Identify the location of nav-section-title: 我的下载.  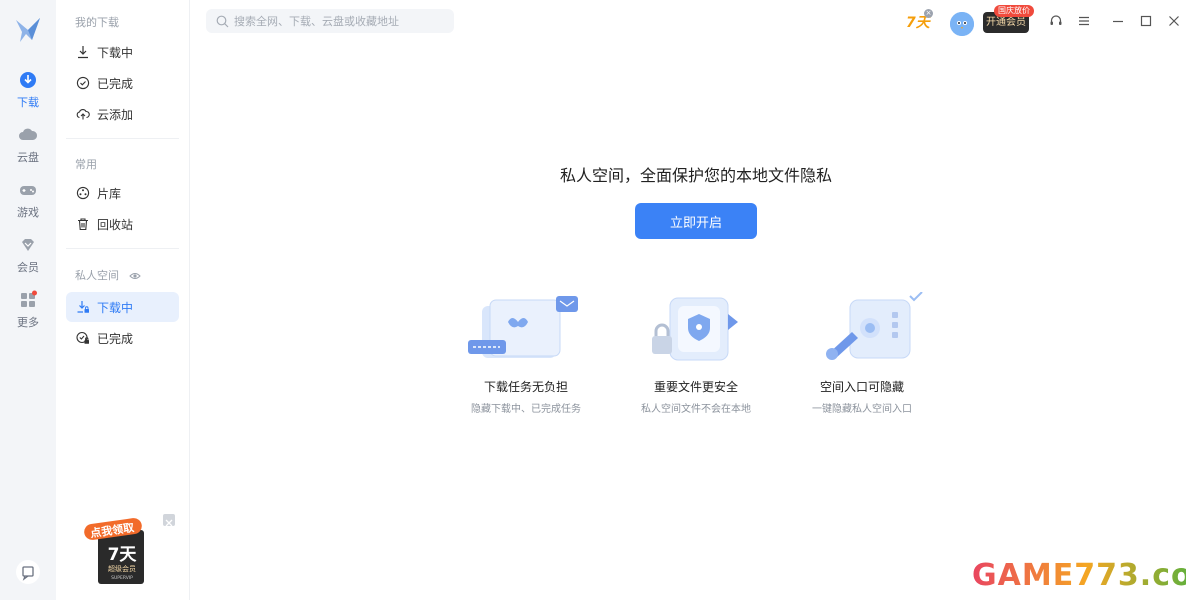
(97, 22).